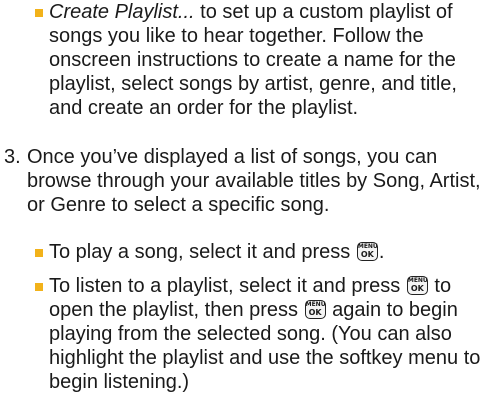  Describe the element at coordinates (200, 252) in the screenshot. I see `play-song-text: To play a song, select it and press` at that location.